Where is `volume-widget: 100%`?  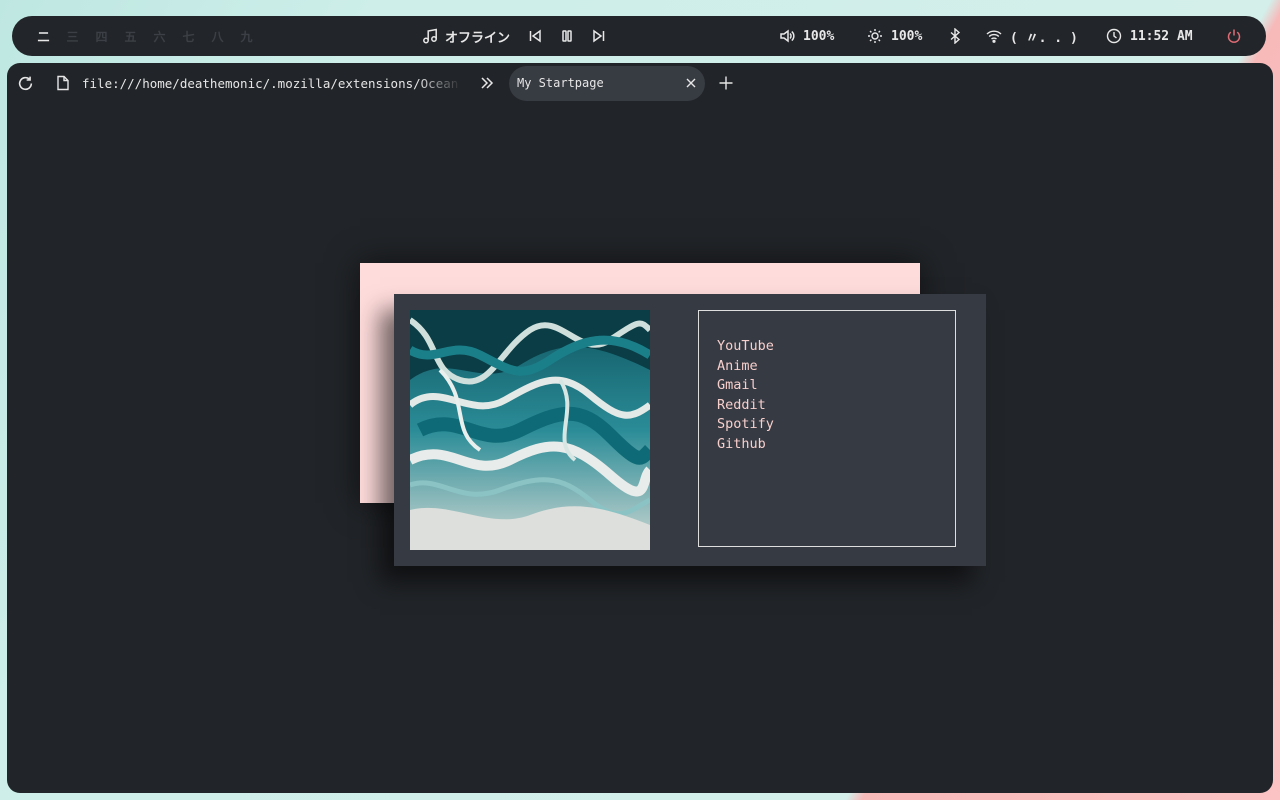
volume-widget: 100% is located at coordinates (806, 36).